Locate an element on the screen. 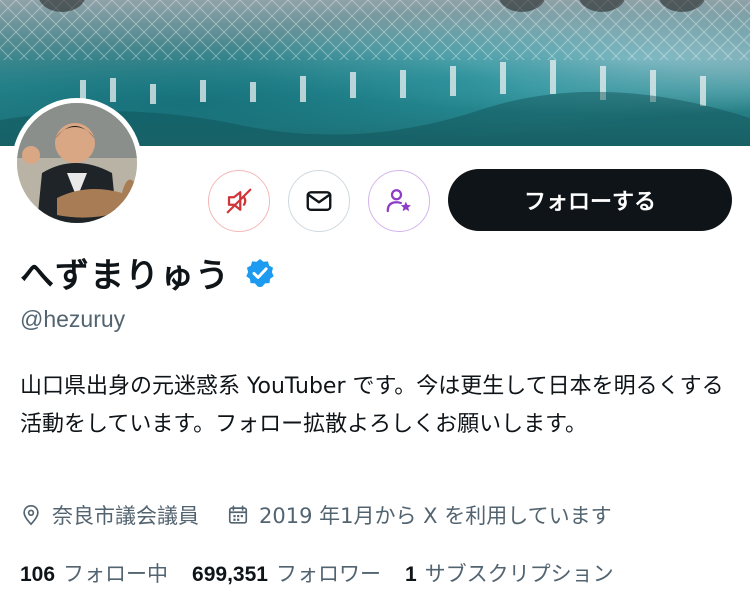 The width and height of the screenshot is (750, 598). profile-handle: @hezuruy is located at coordinates (73, 319).